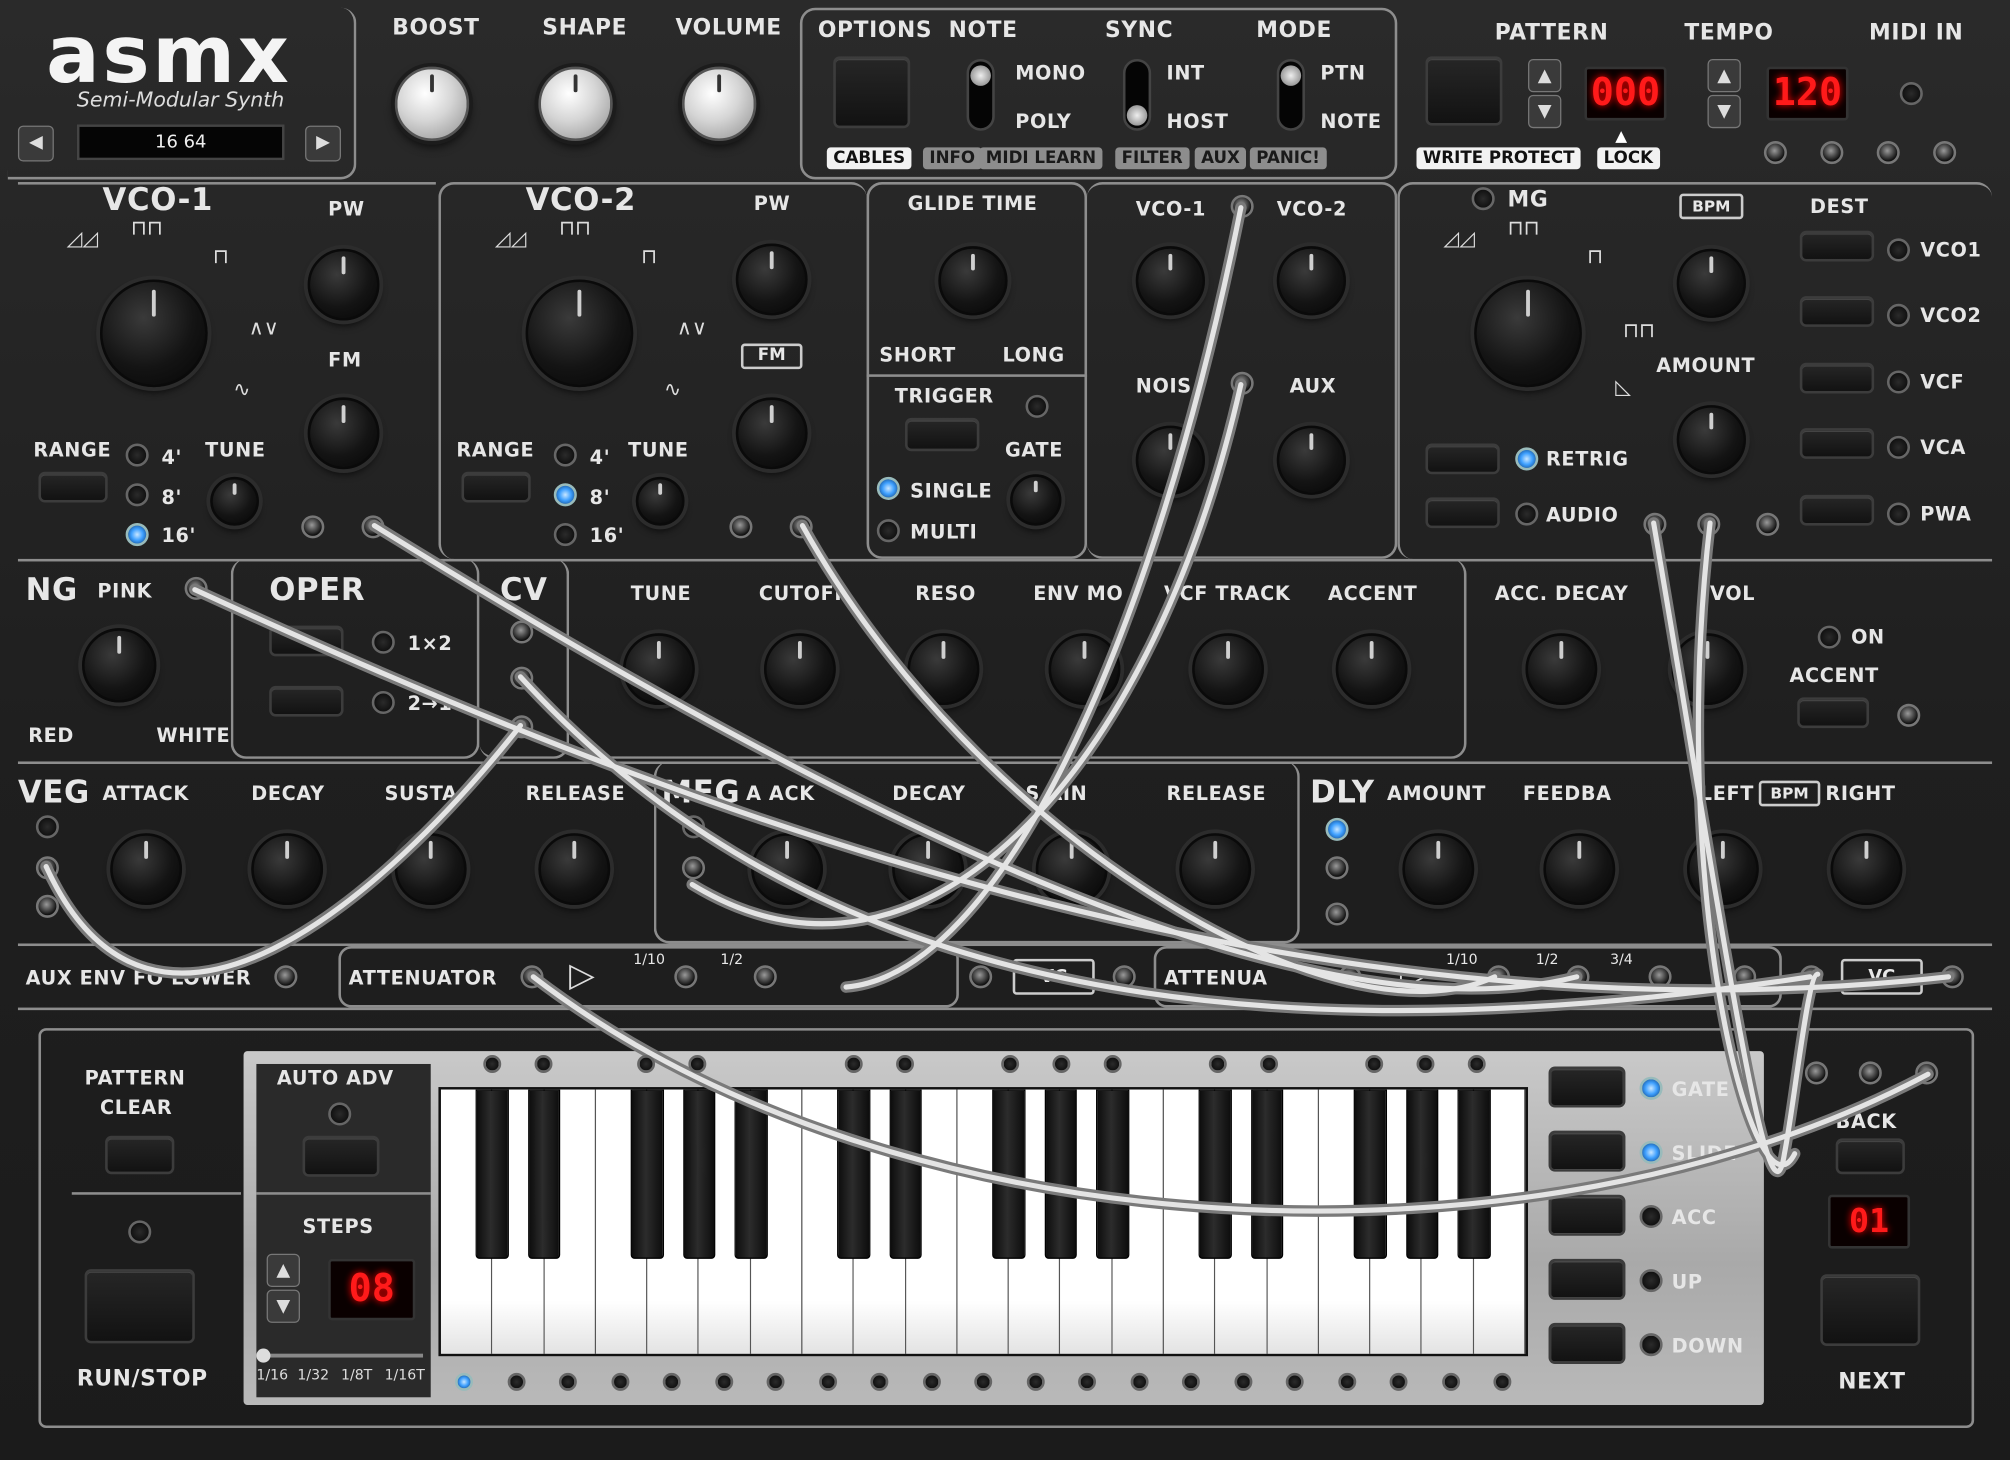  What do you see at coordinates (1628, 158) in the screenshot?
I see `lock-tag: LOCK` at bounding box center [1628, 158].